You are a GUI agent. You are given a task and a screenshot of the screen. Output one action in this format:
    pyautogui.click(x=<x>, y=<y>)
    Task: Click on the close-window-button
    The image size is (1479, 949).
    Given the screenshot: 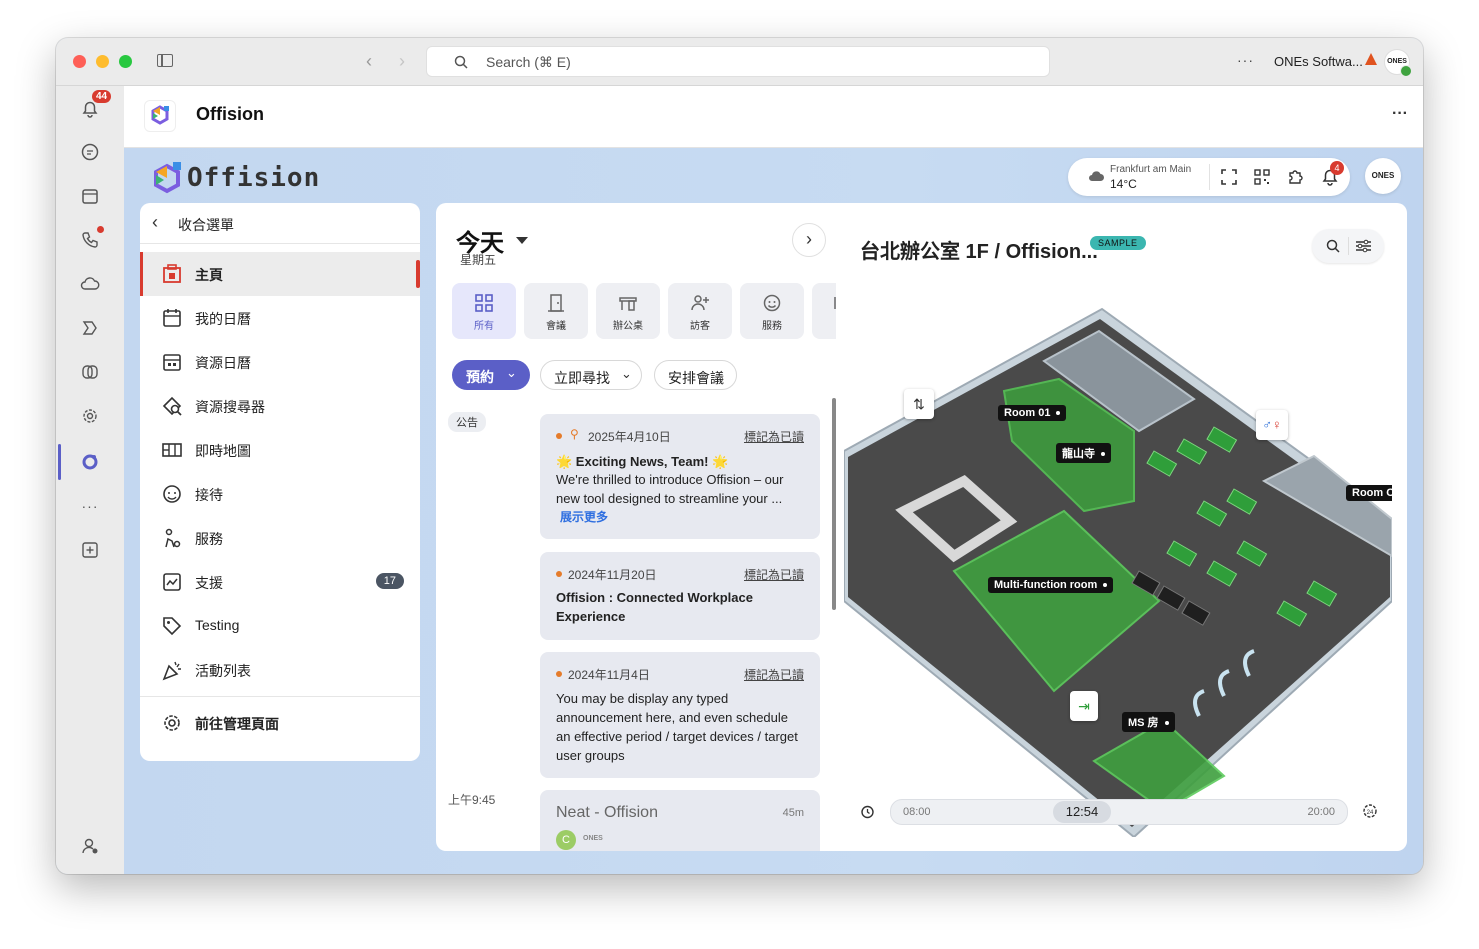 What is the action you would take?
    pyautogui.click(x=79, y=61)
    